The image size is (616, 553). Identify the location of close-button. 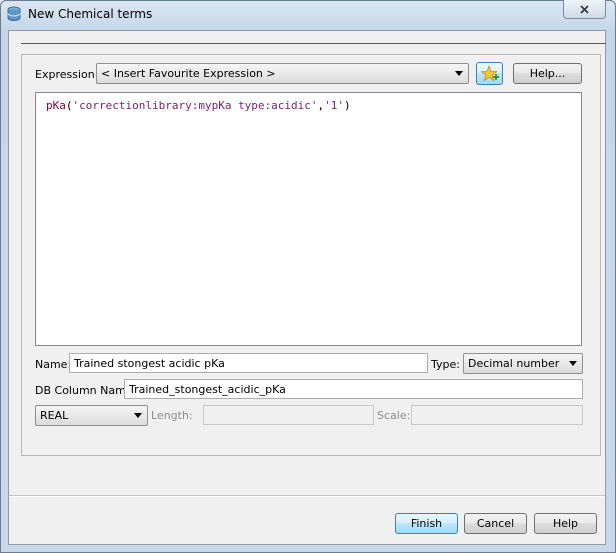
(584, 9).